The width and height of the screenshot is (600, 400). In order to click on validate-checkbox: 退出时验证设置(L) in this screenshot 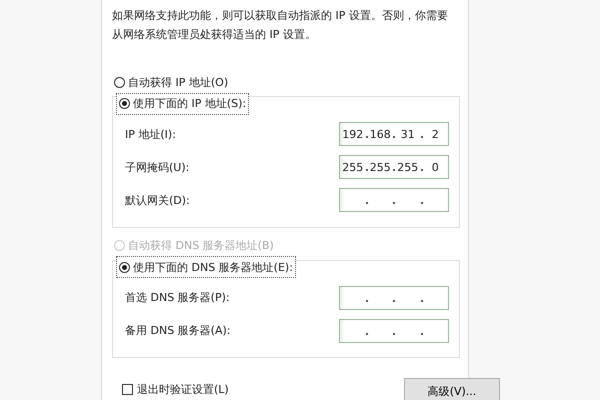, I will do `click(175, 389)`.